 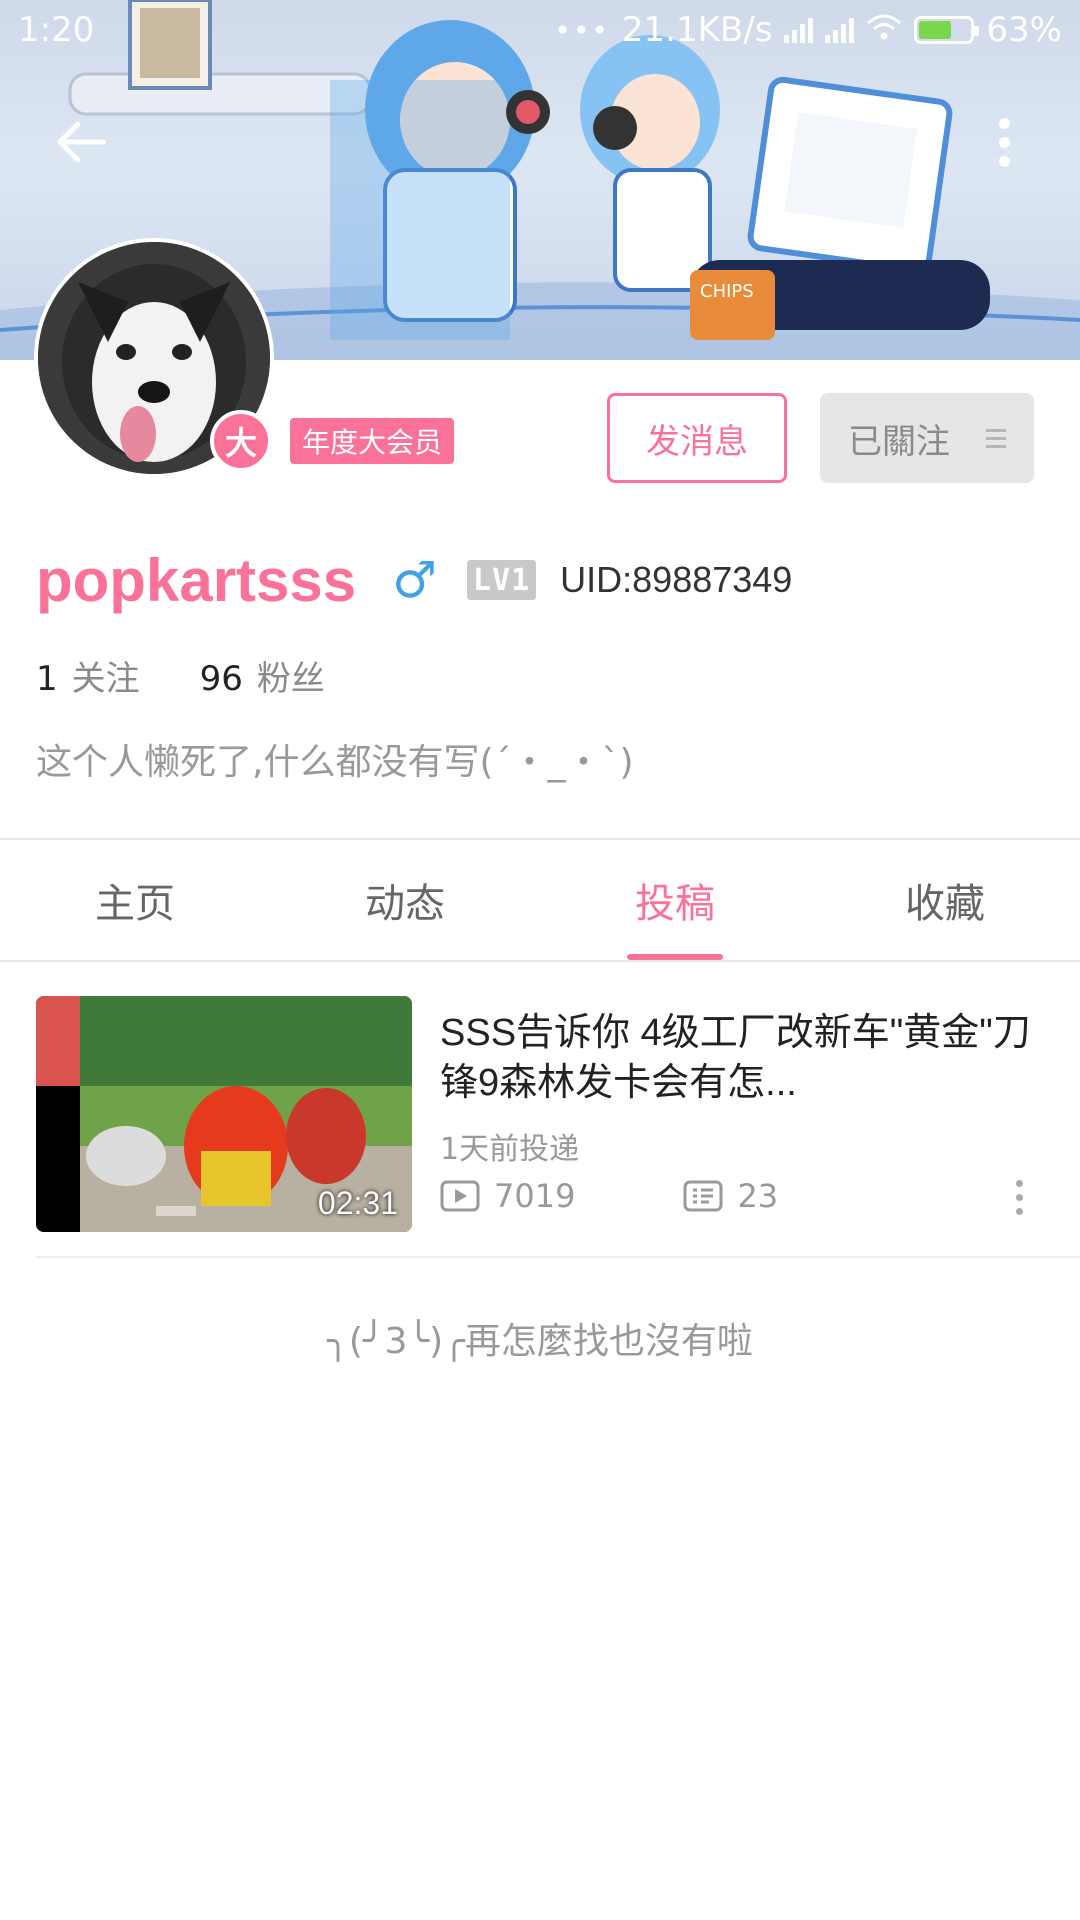 I want to click on video-posted-time: 1天前投递, so click(x=510, y=1149).